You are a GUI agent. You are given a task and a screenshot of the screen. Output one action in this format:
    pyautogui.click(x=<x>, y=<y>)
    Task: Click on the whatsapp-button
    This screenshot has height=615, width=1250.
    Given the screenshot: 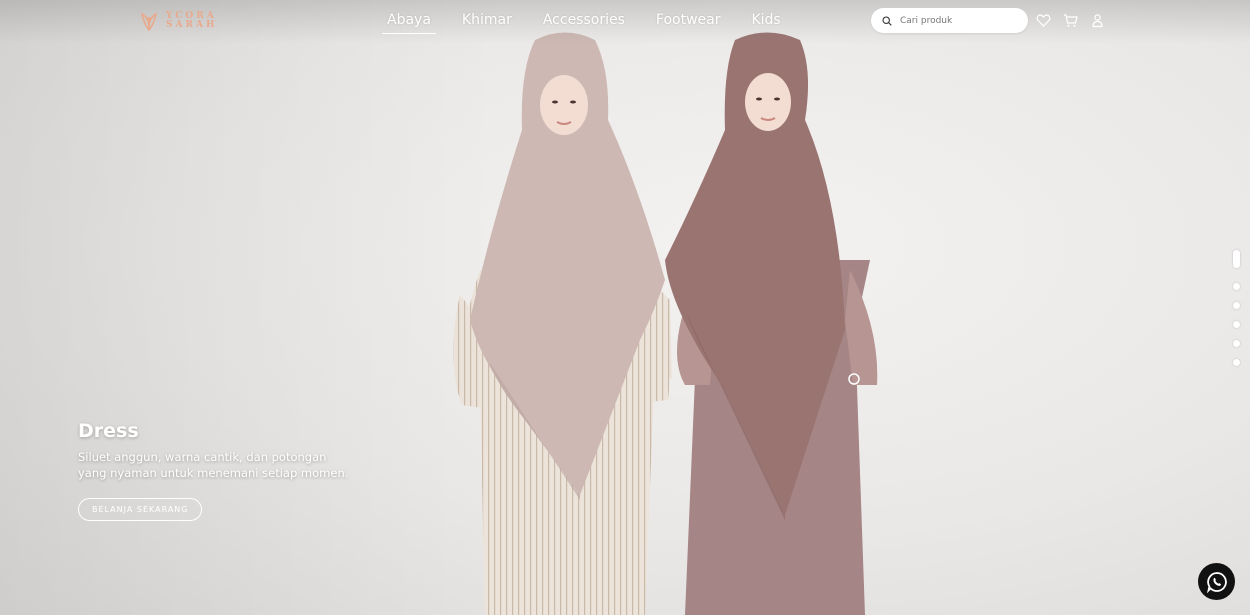 What is the action you would take?
    pyautogui.click(x=1216, y=581)
    